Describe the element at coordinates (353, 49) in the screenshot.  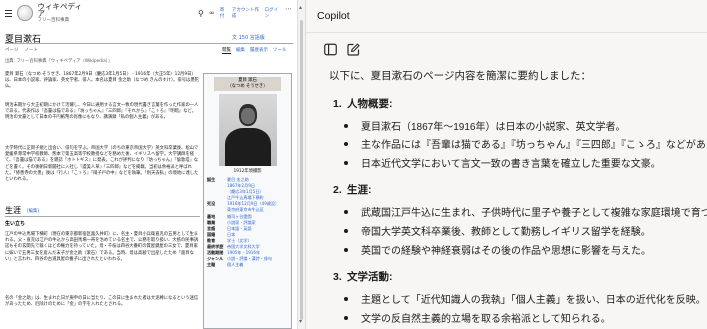
I see `new-chat-icon` at that location.